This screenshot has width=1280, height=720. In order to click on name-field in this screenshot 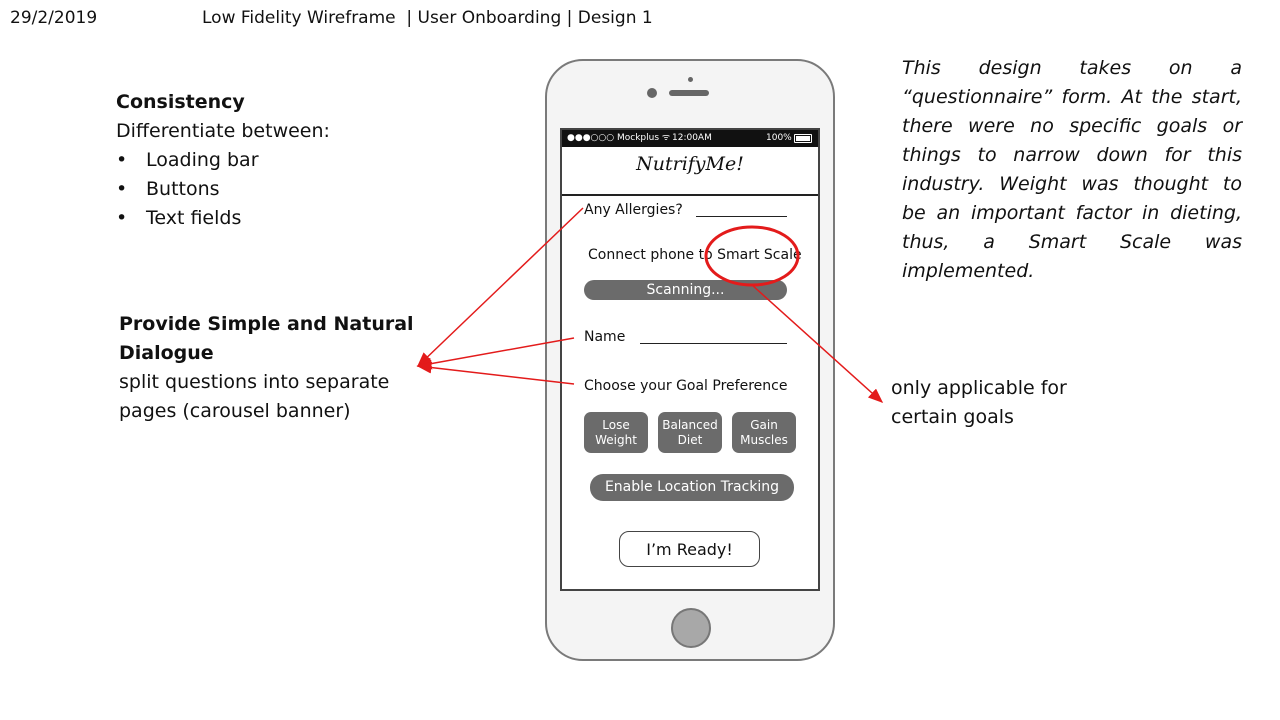, I will do `click(713, 343)`.